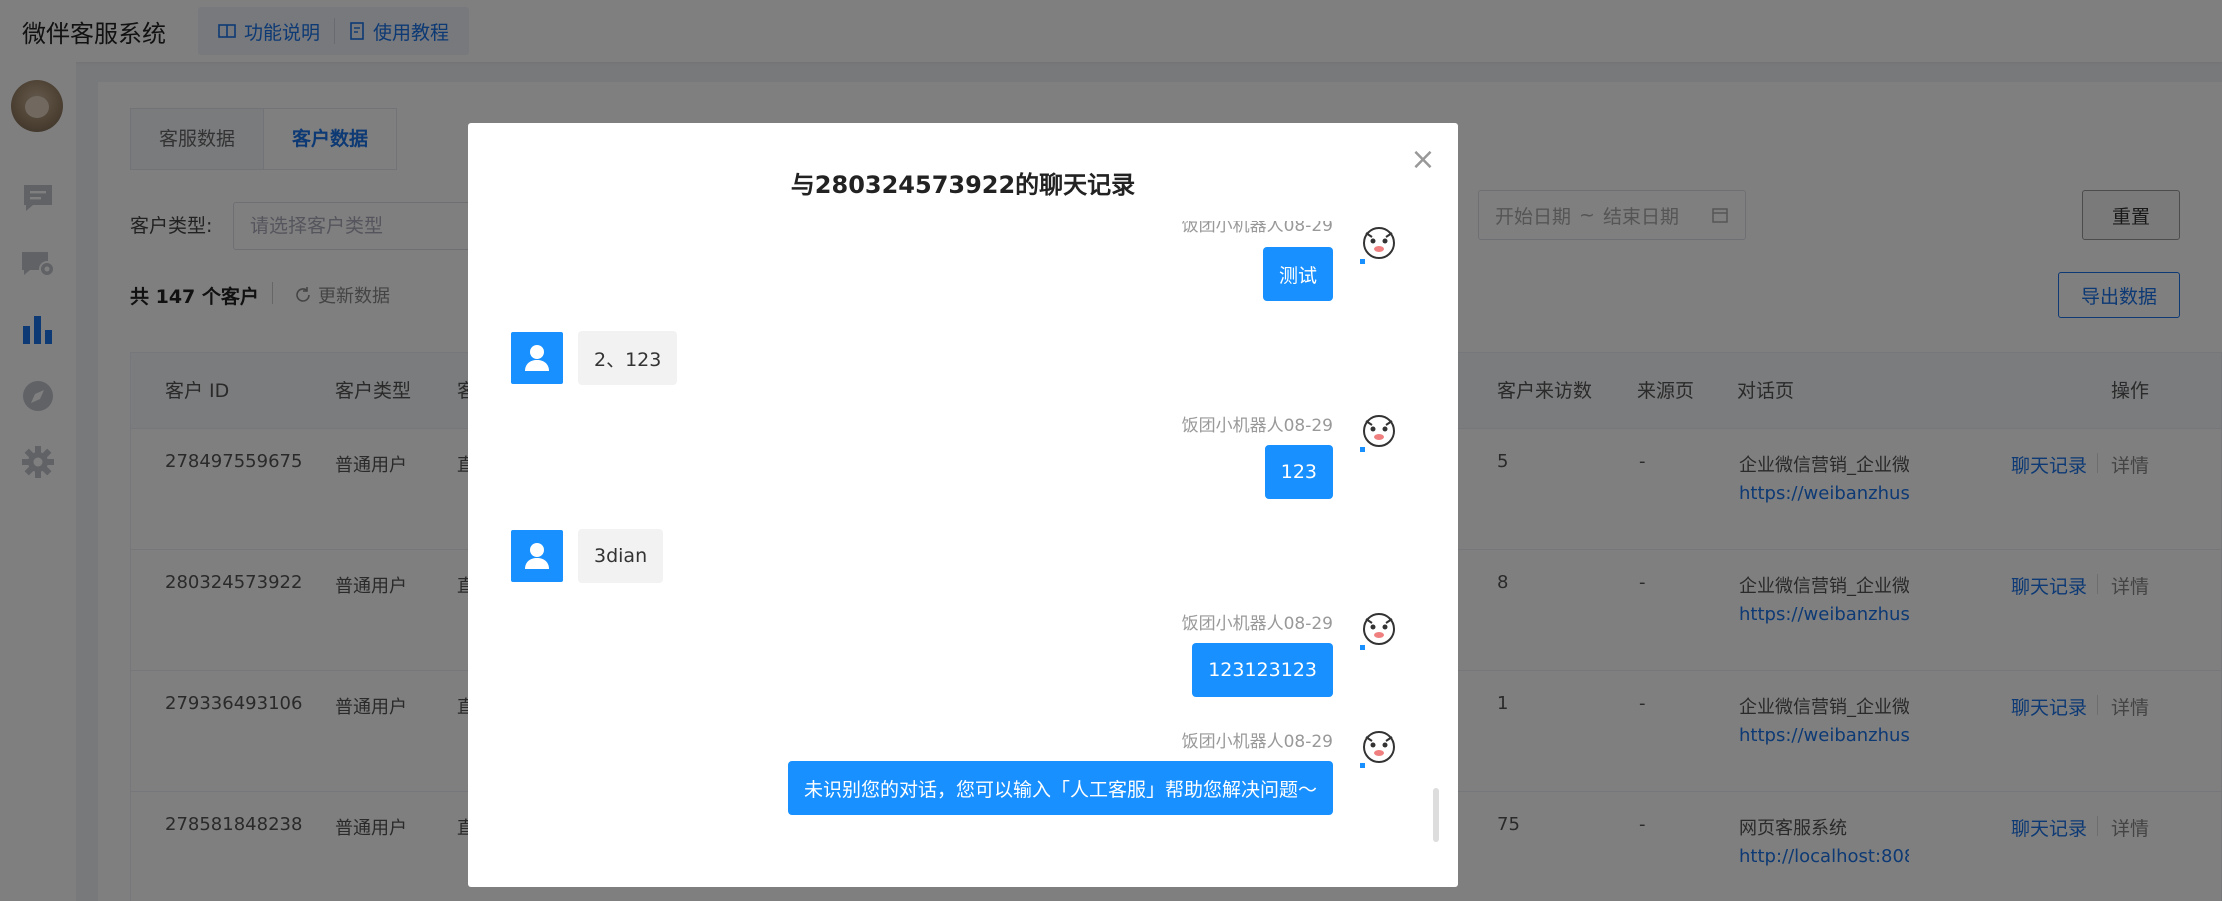 This screenshot has height=901, width=2222. What do you see at coordinates (1298, 472) in the screenshot?
I see `message-bubble-outgoing: 123` at bounding box center [1298, 472].